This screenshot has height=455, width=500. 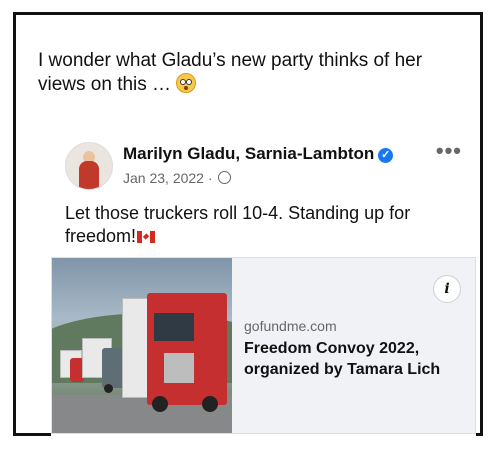 What do you see at coordinates (89, 166) in the screenshot?
I see `avatar` at bounding box center [89, 166].